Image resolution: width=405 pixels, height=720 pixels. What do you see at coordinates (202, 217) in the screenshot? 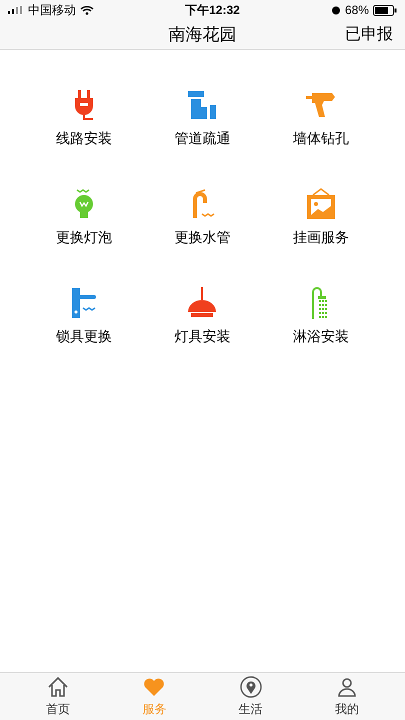
I see `service-item: 更换水管` at bounding box center [202, 217].